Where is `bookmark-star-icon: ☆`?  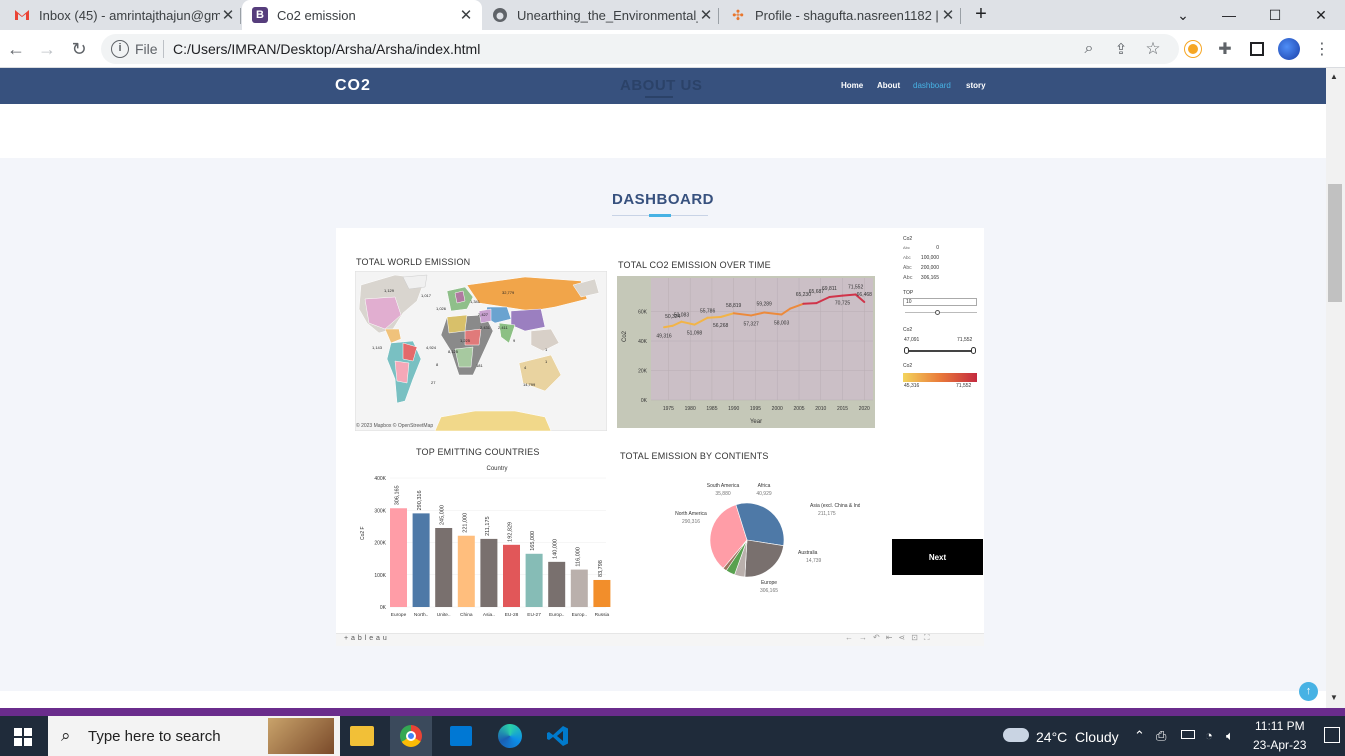
bookmark-star-icon: ☆ is located at coordinates (1153, 49).